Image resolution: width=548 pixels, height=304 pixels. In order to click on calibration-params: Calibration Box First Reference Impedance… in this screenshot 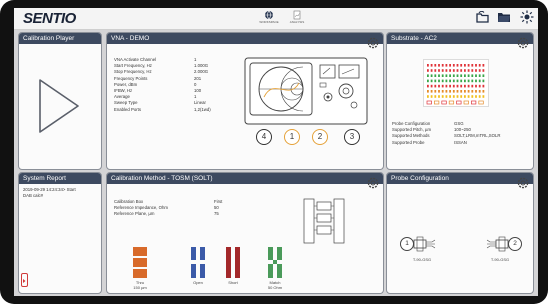, I will do `click(168, 208)`.